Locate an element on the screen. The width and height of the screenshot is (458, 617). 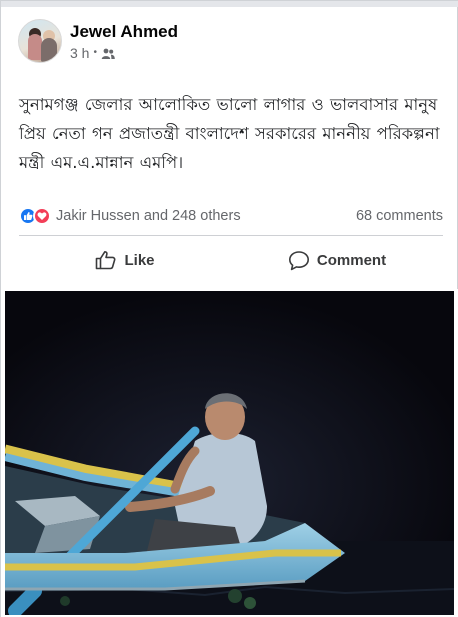
friends-icon is located at coordinates (108, 53).